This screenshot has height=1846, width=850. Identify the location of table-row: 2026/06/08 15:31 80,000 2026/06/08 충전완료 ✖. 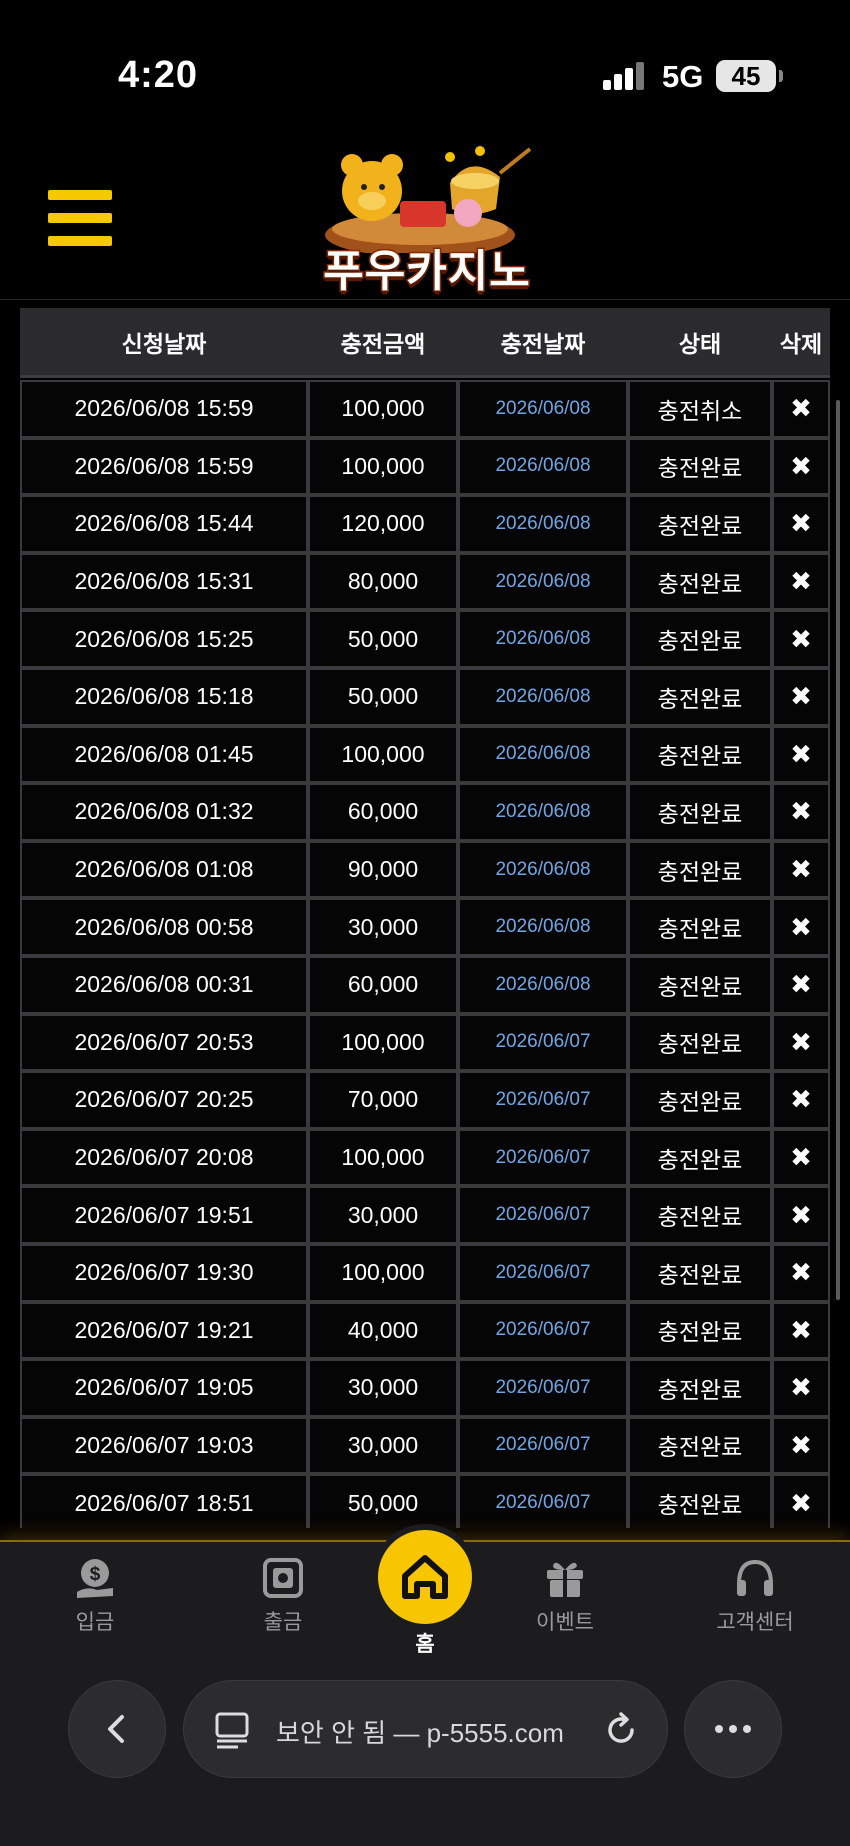
(425, 581).